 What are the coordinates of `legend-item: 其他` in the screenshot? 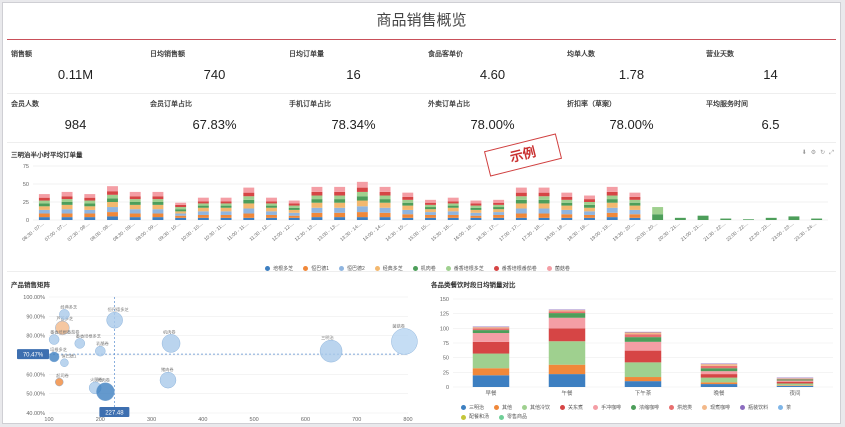 It's located at (503, 408).